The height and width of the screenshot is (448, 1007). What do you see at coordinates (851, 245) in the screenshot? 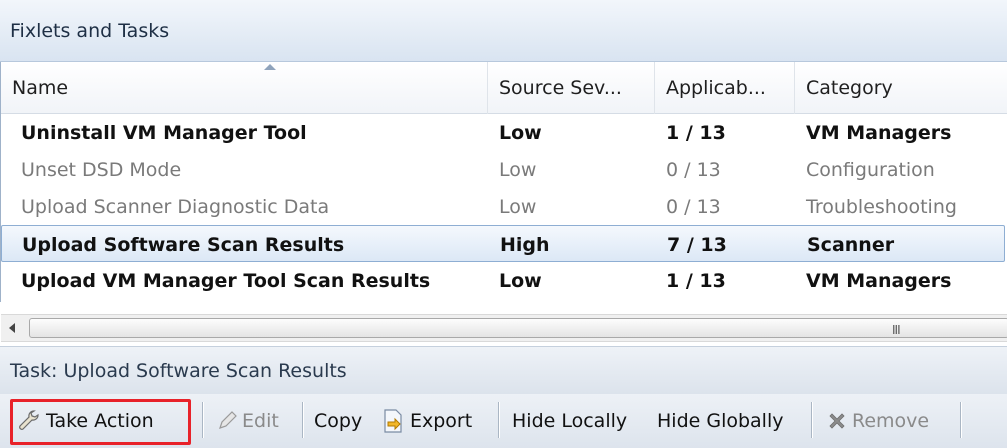
I see `cell-category: Scanner` at bounding box center [851, 245].